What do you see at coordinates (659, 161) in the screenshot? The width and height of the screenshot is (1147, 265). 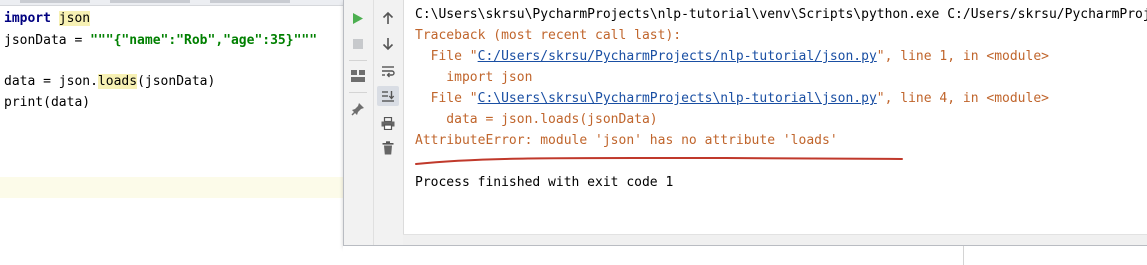 I see `red-underline-annotation` at bounding box center [659, 161].